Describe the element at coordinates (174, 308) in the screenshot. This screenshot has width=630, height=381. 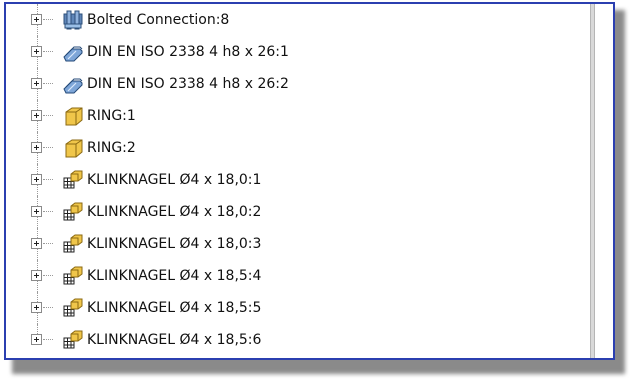
I see `tree-item-label: KLINKNAGEL Ø4 x 18,5:5` at that location.